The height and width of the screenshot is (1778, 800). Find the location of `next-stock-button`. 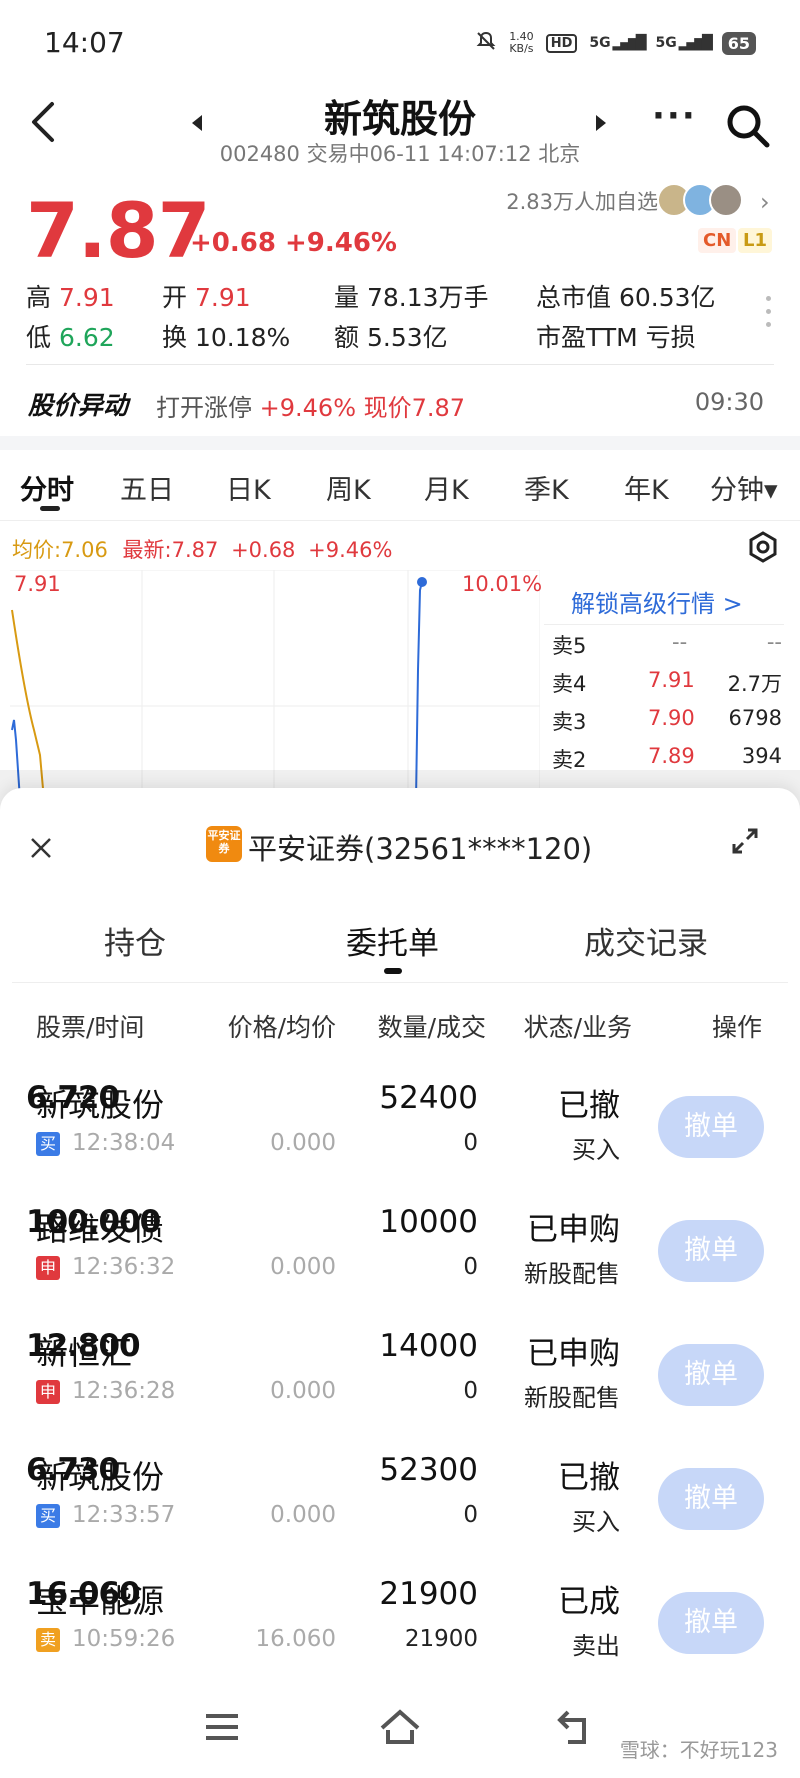

next-stock-button is located at coordinates (601, 125).